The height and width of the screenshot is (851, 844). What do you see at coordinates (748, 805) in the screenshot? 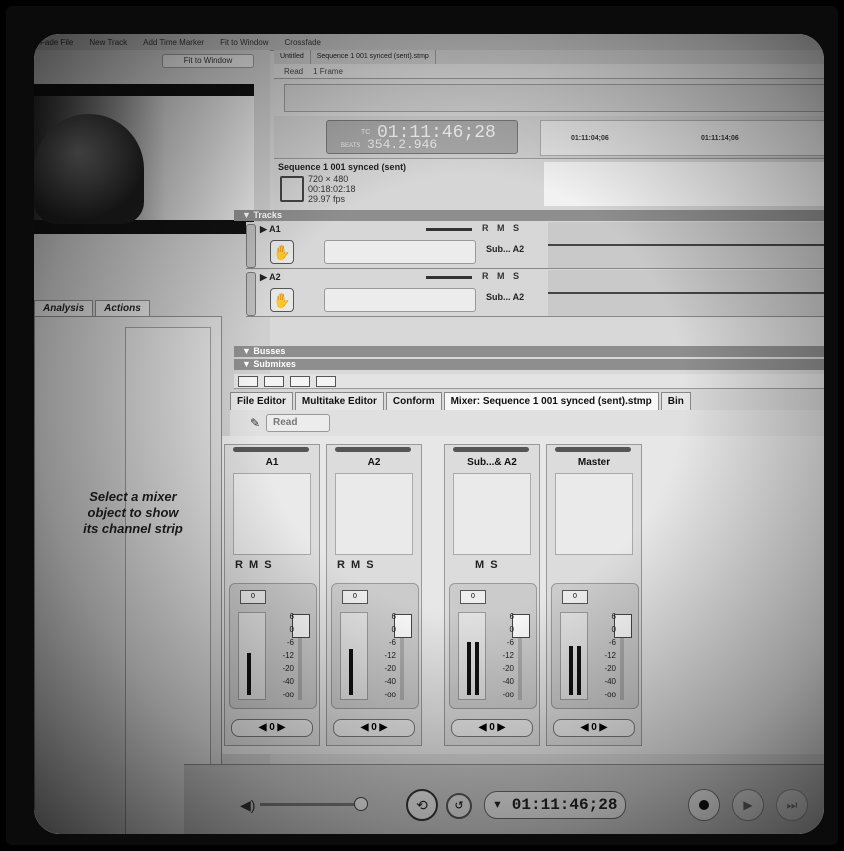
I see `play-button: ▶` at bounding box center [748, 805].